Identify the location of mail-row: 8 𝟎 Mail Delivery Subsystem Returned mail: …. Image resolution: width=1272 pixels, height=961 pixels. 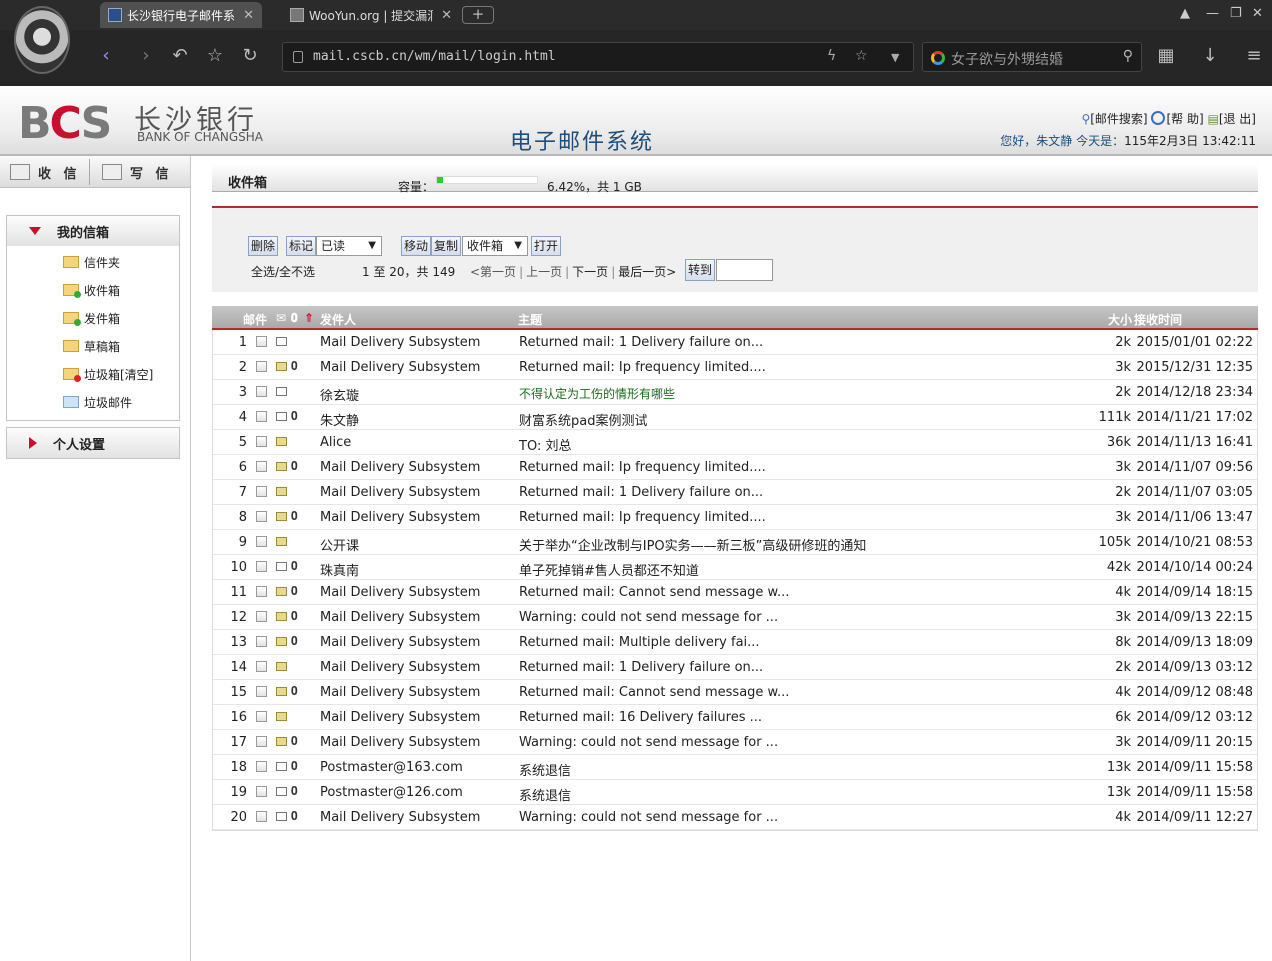
(735, 517).